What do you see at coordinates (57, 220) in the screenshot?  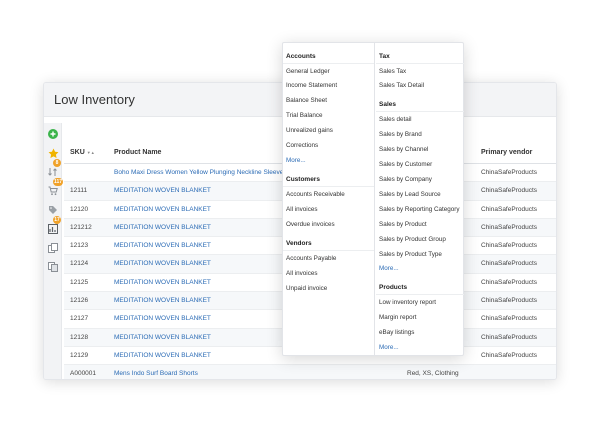 I see `chart-badge: 17` at bounding box center [57, 220].